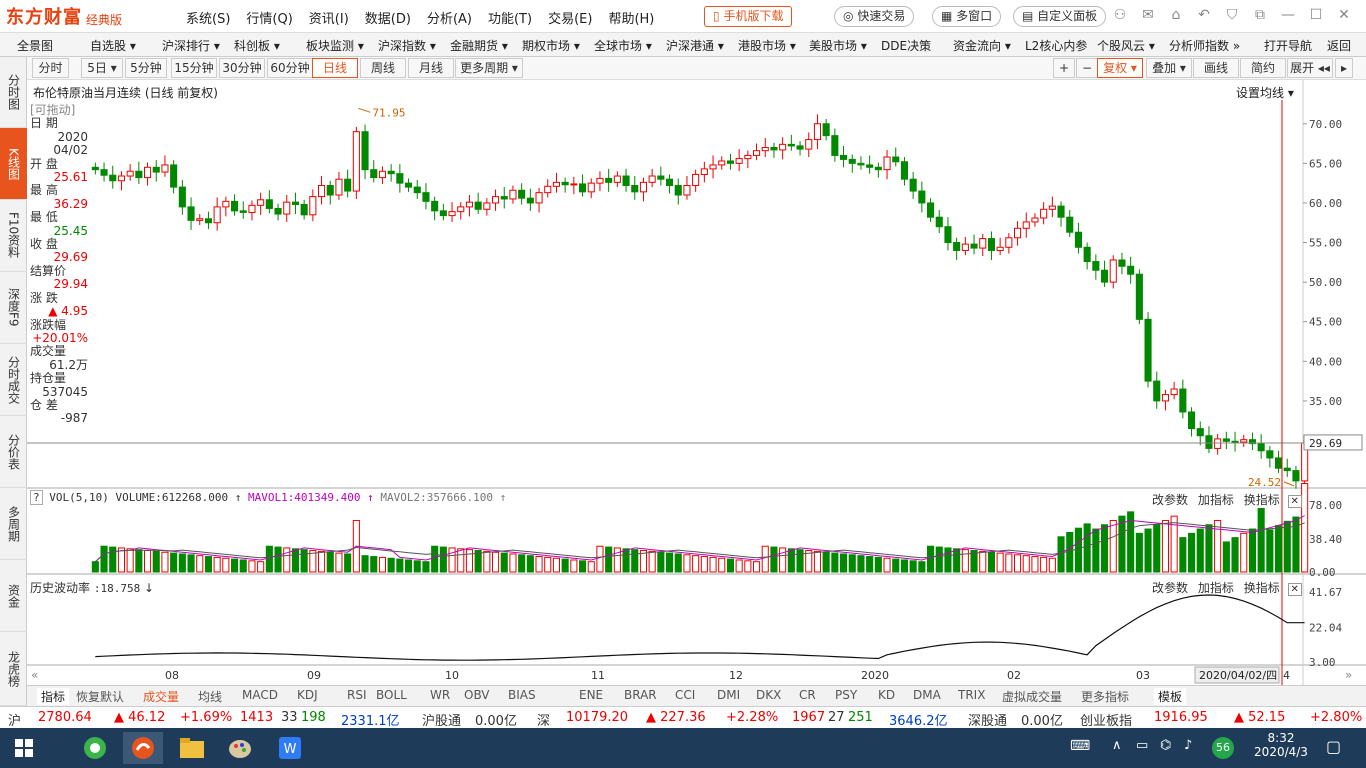  What do you see at coordinates (161, 696) in the screenshot?
I see `indicator-tab-2: 成交量` at bounding box center [161, 696].